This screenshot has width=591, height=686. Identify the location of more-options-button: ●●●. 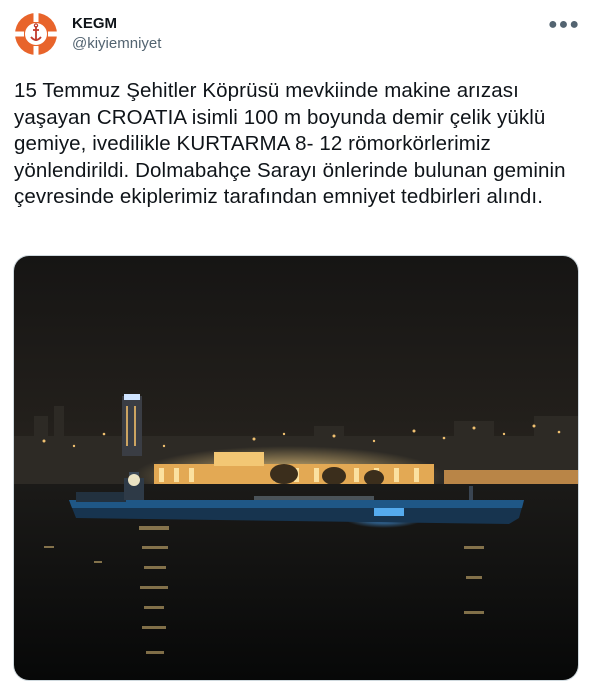
(564, 25).